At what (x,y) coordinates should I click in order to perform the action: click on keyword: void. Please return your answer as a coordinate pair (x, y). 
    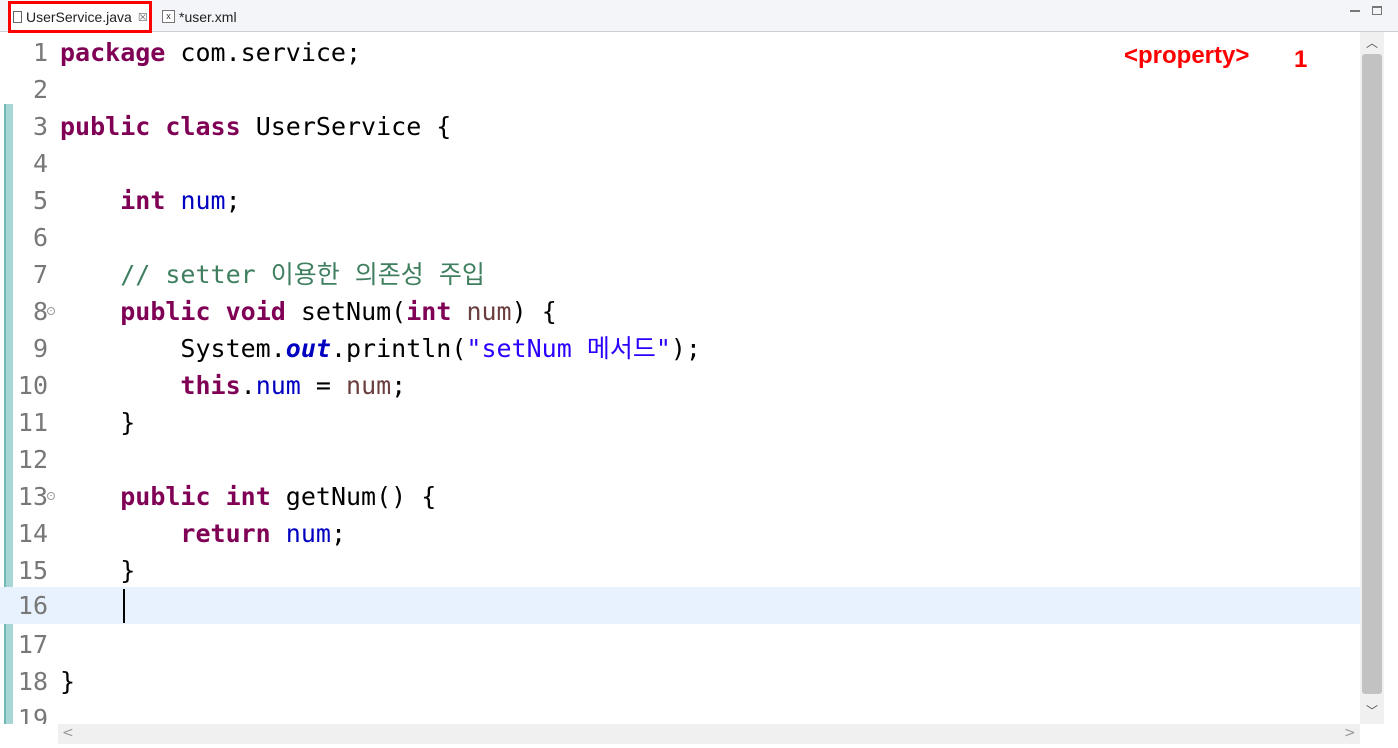
    Looking at the image, I should click on (255, 311).